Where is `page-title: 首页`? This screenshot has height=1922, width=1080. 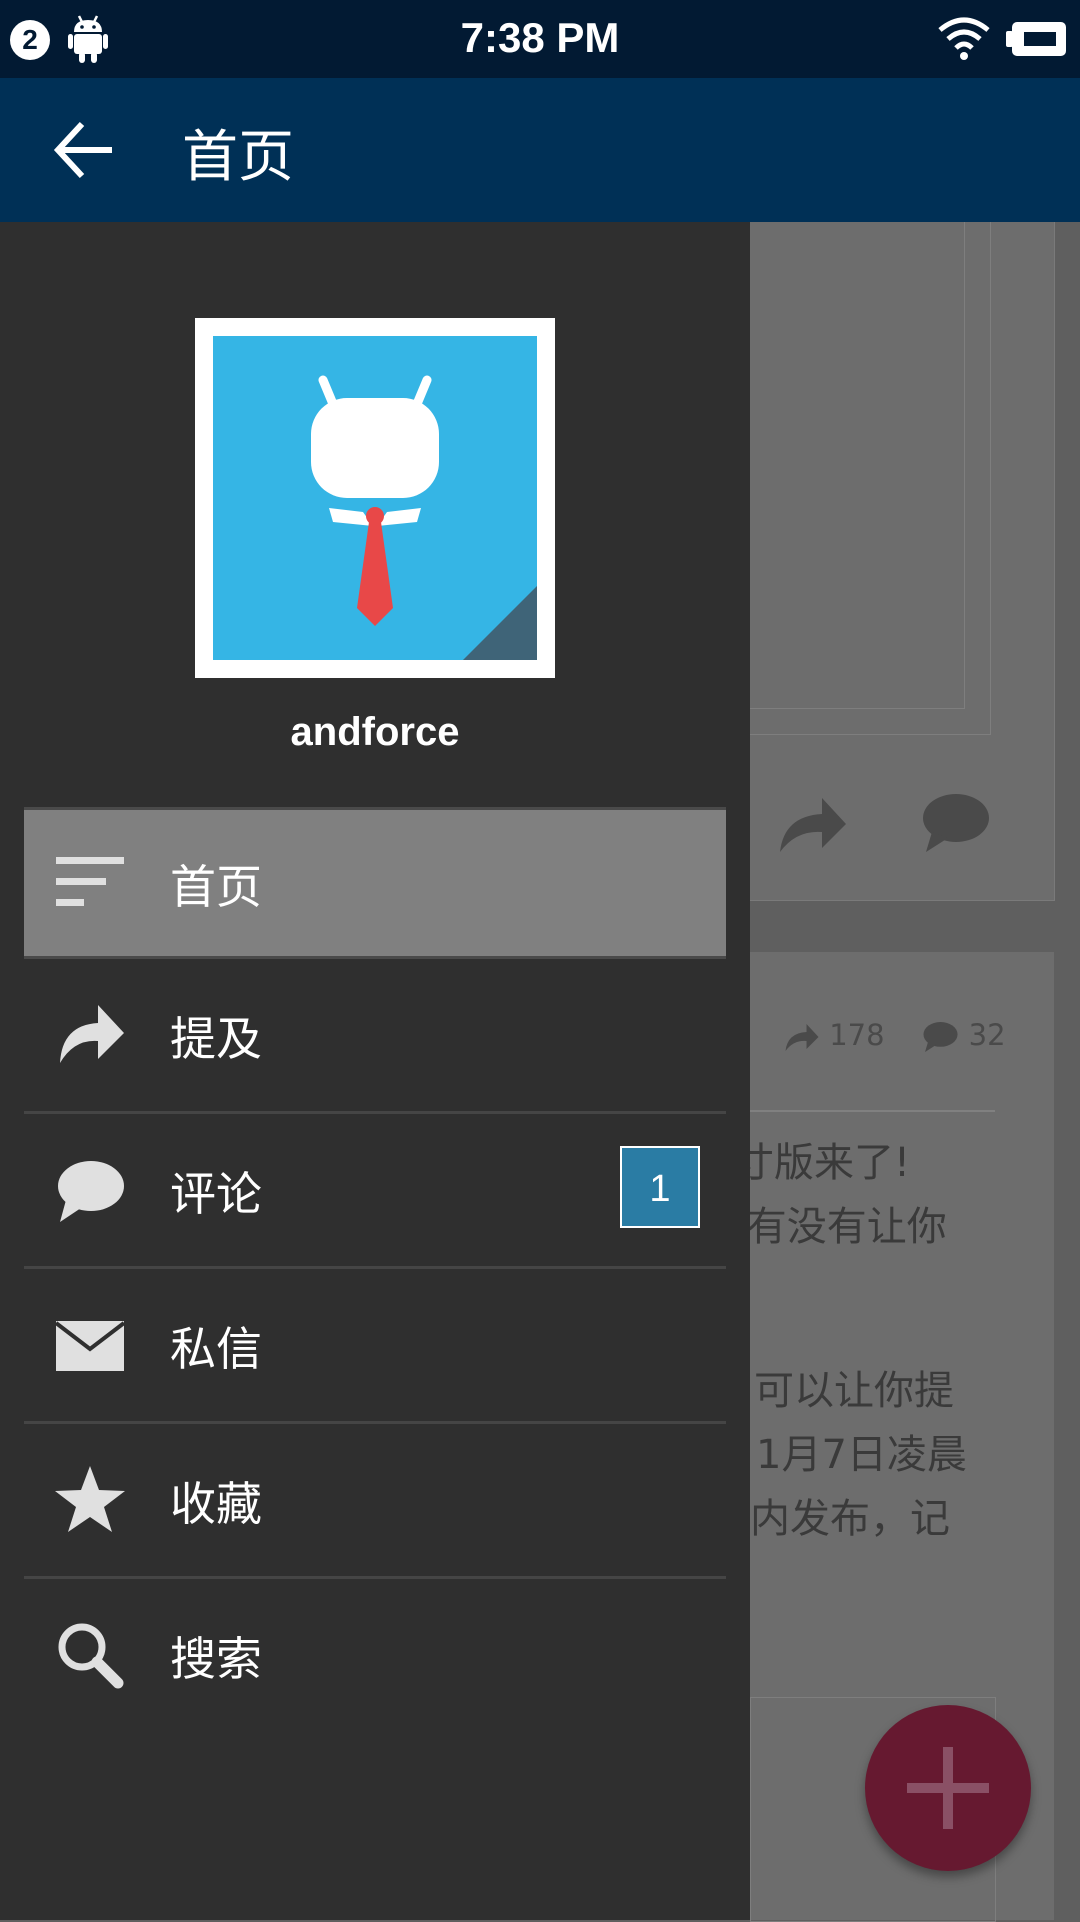
page-title: 首页 is located at coordinates (238, 157).